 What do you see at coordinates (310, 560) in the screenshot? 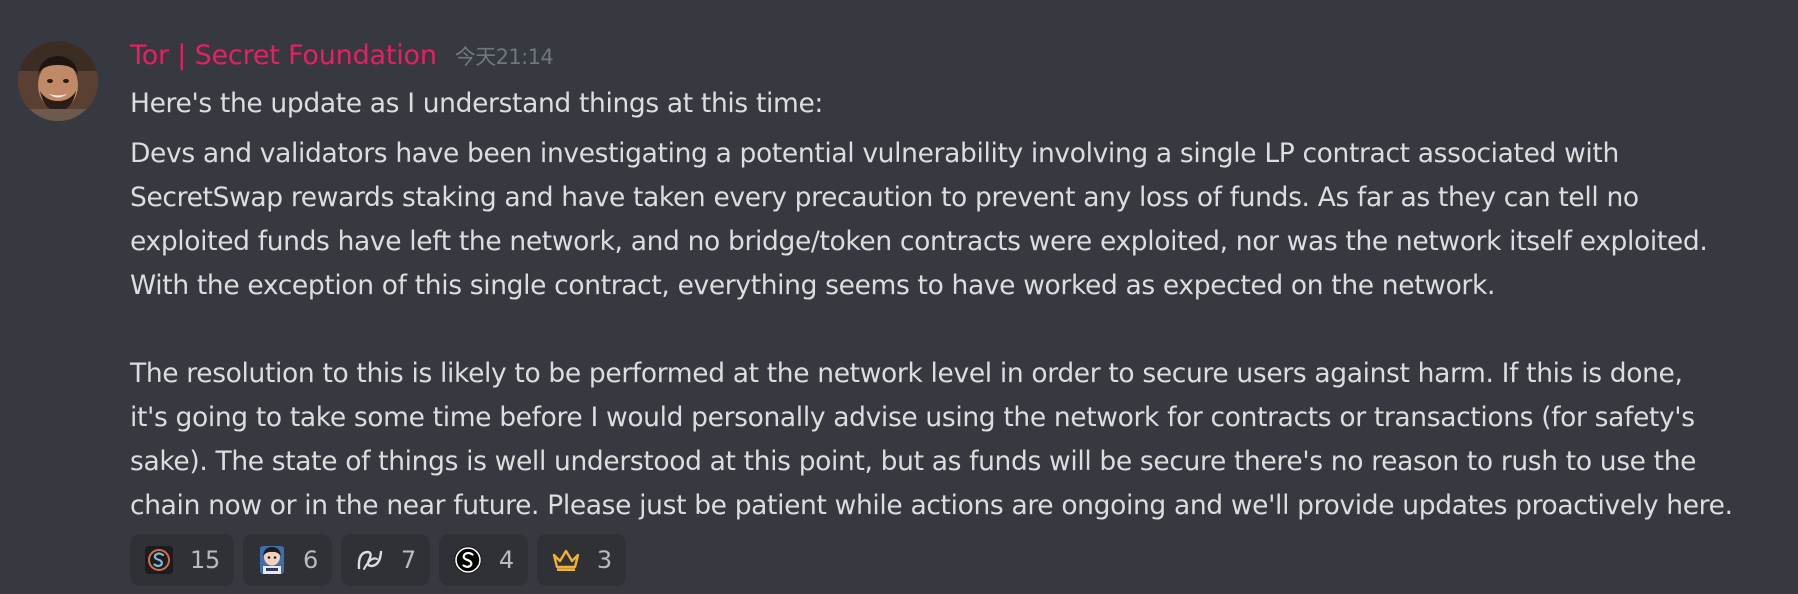
I see `reaction-count: 6` at bounding box center [310, 560].